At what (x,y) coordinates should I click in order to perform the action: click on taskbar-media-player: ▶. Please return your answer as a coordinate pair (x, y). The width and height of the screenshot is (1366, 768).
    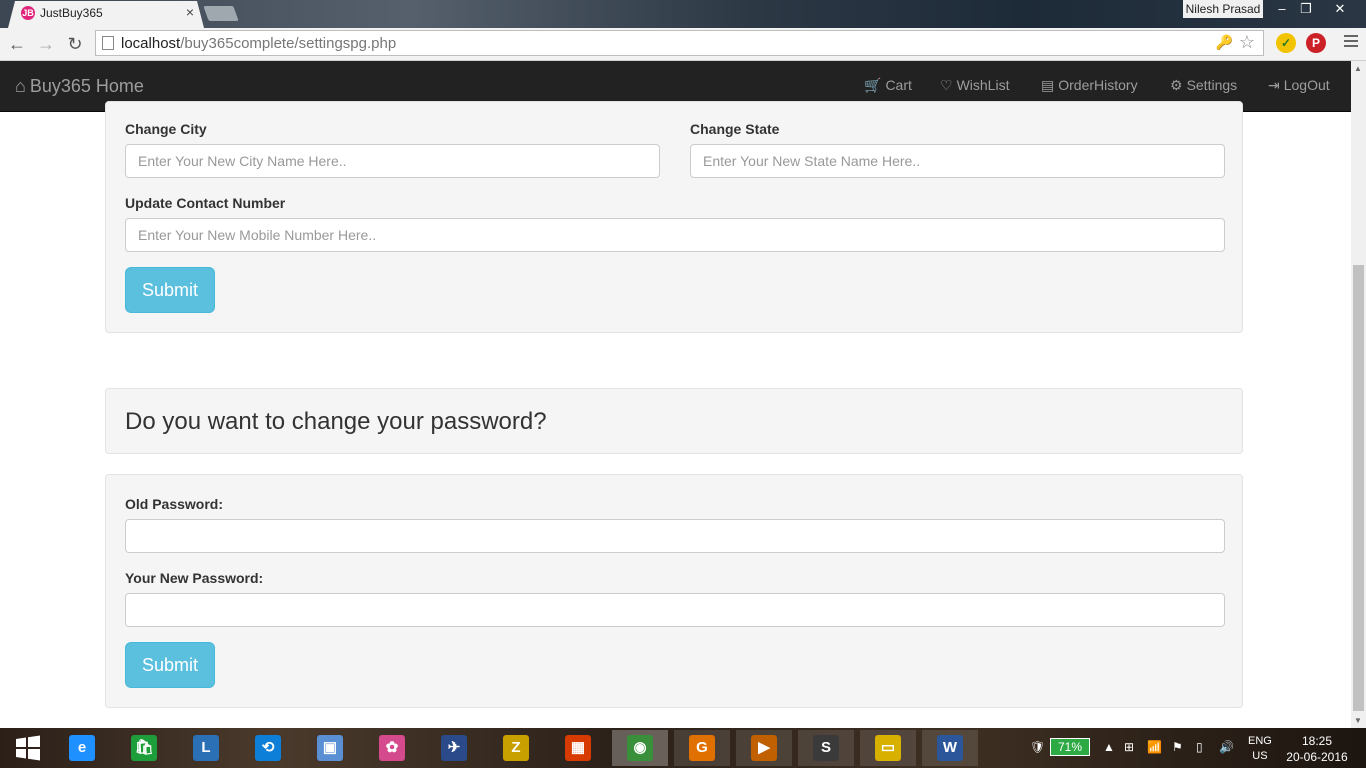
    Looking at the image, I should click on (764, 748).